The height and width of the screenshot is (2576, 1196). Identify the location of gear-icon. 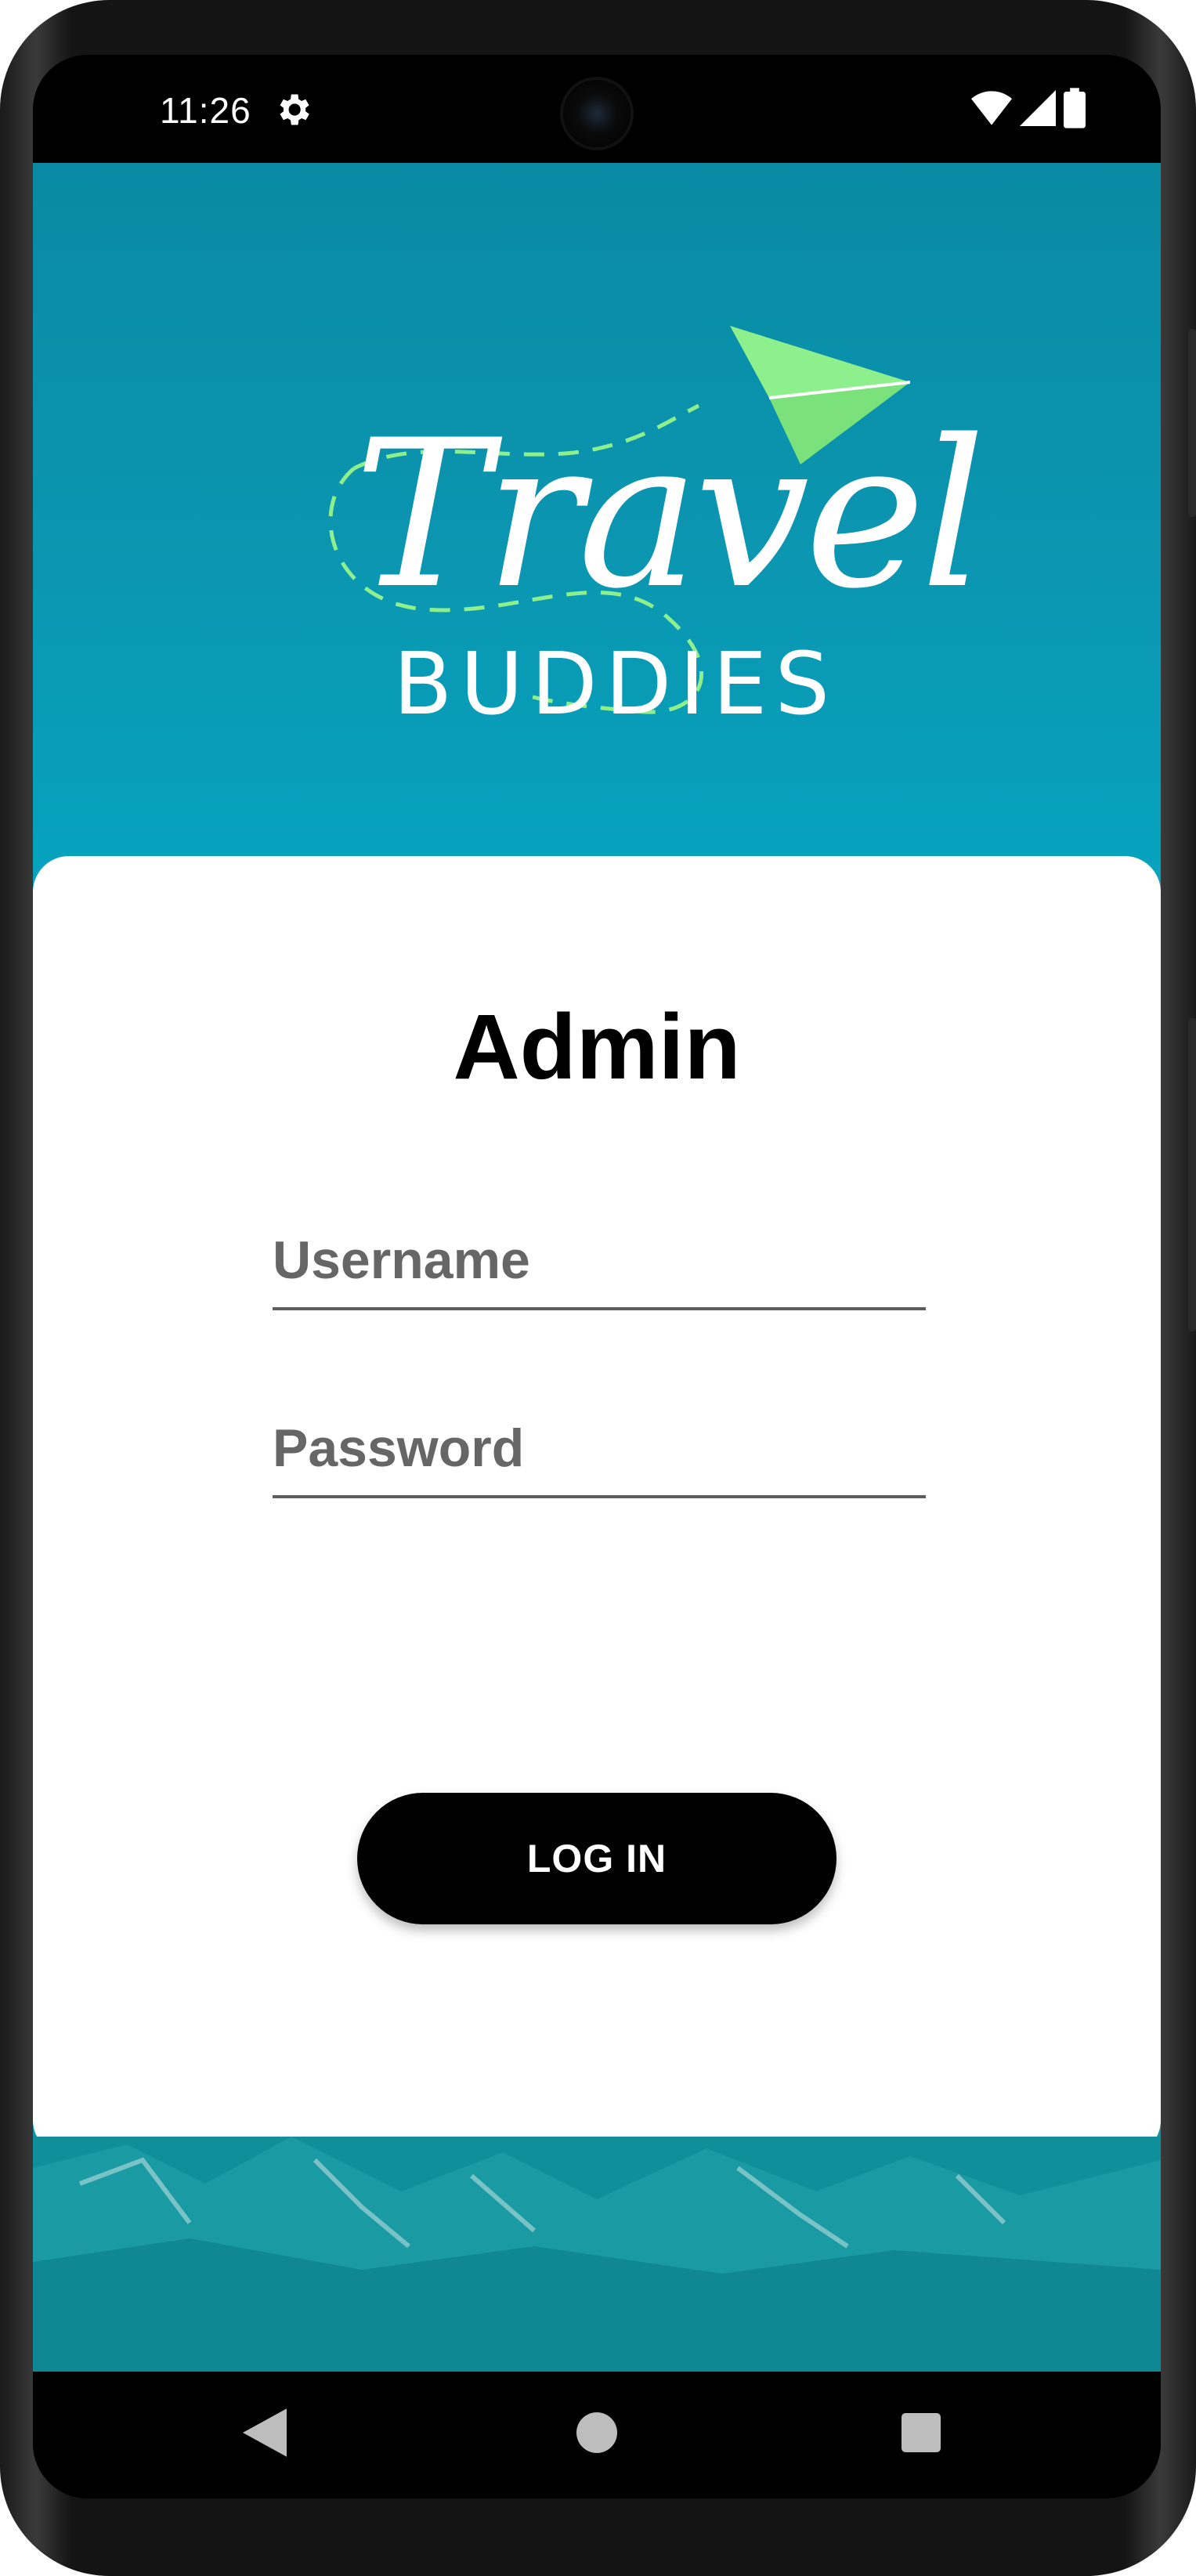
(293, 109).